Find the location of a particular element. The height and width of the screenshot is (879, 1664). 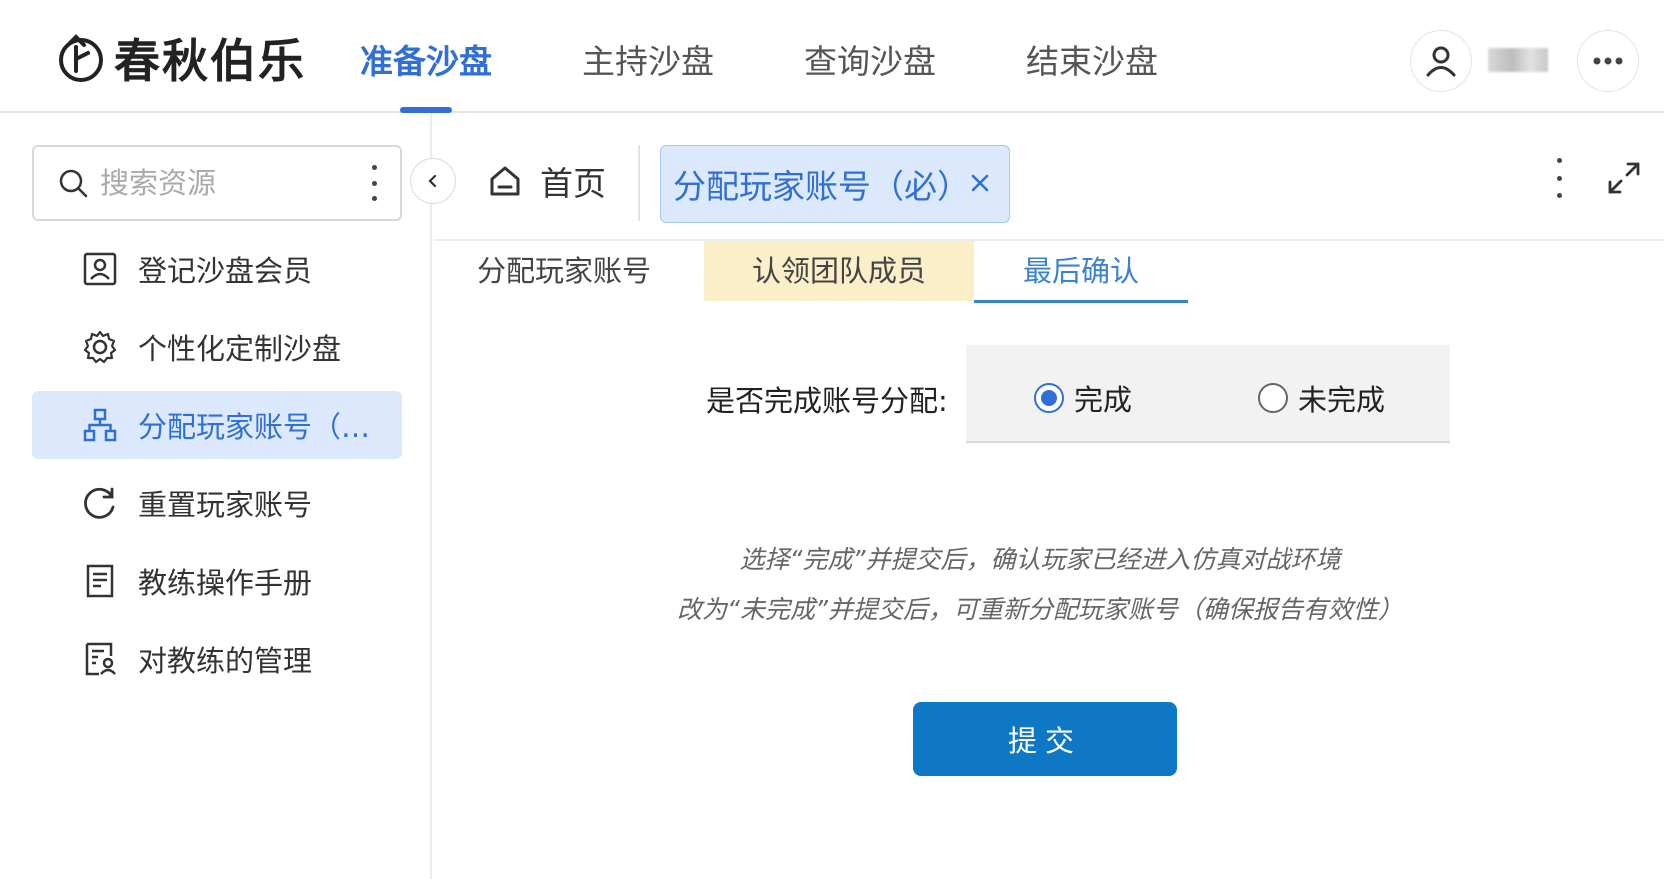

org-chart-icon is located at coordinates (100, 425).